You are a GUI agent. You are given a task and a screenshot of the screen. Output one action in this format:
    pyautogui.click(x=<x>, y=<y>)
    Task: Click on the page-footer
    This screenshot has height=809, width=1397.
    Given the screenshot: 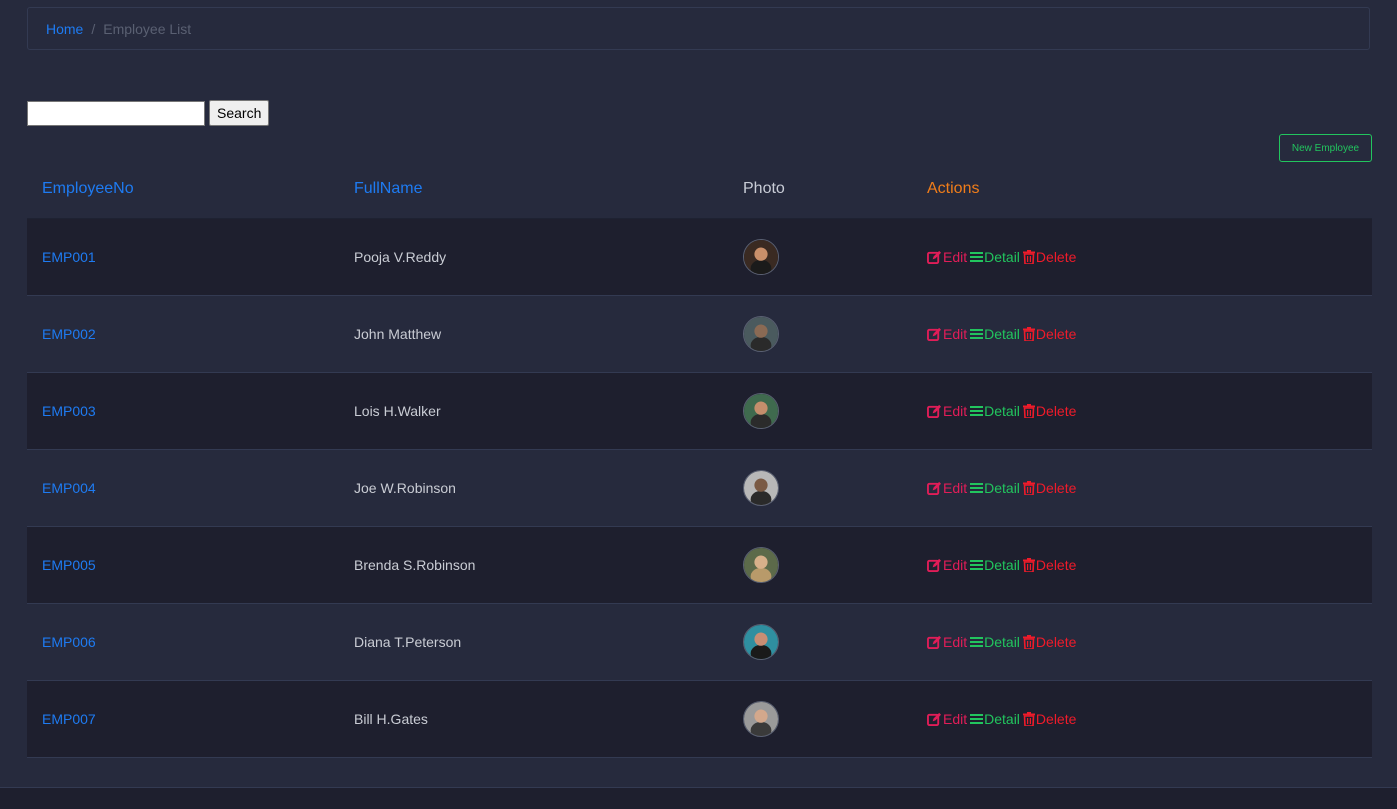 What is the action you would take?
    pyautogui.click(x=698, y=798)
    